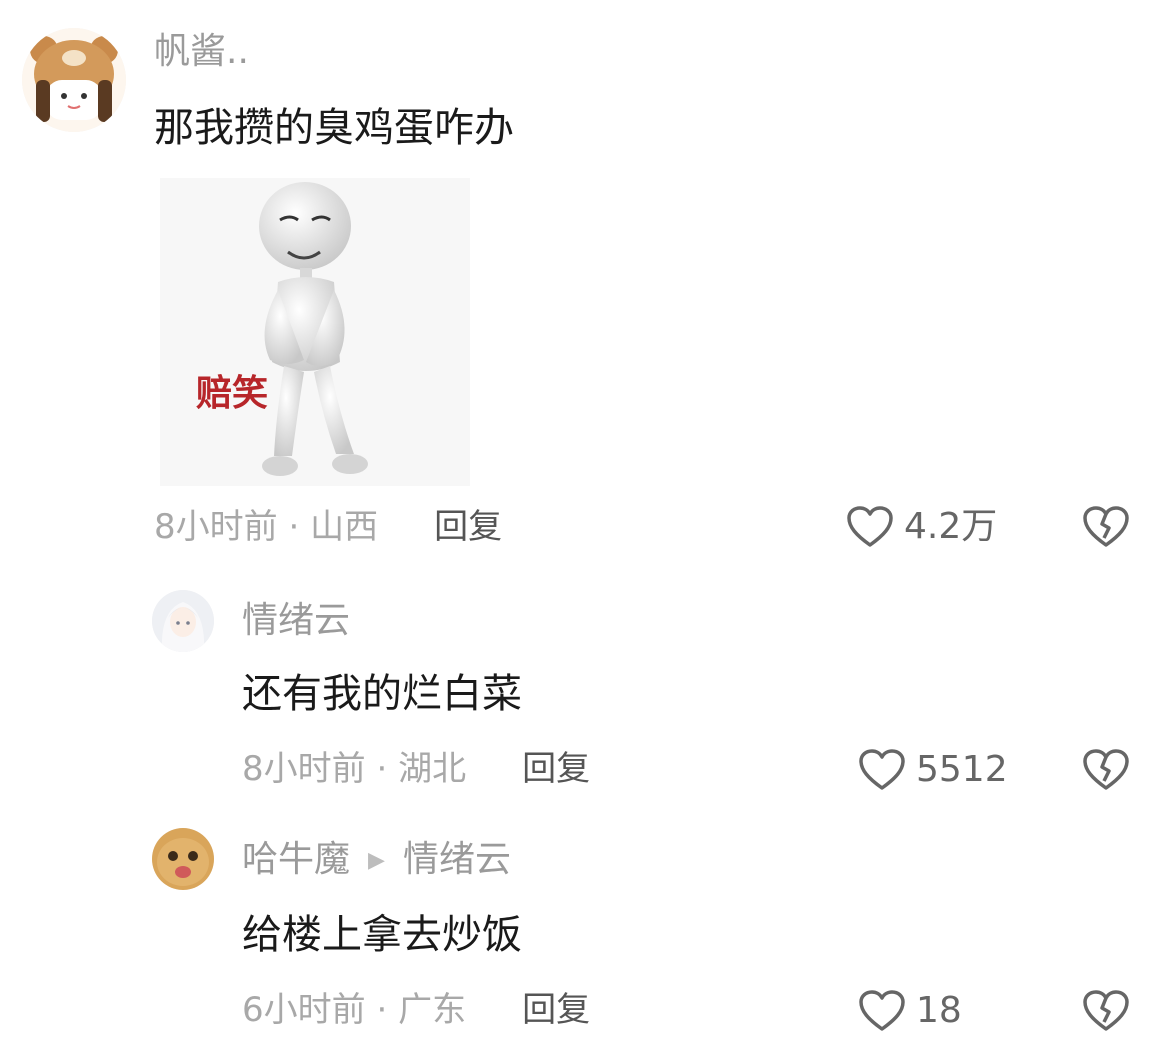 Image resolution: width=1174 pixels, height=1041 pixels. I want to click on comment-text: 还有我的烂白菜, so click(382, 694).